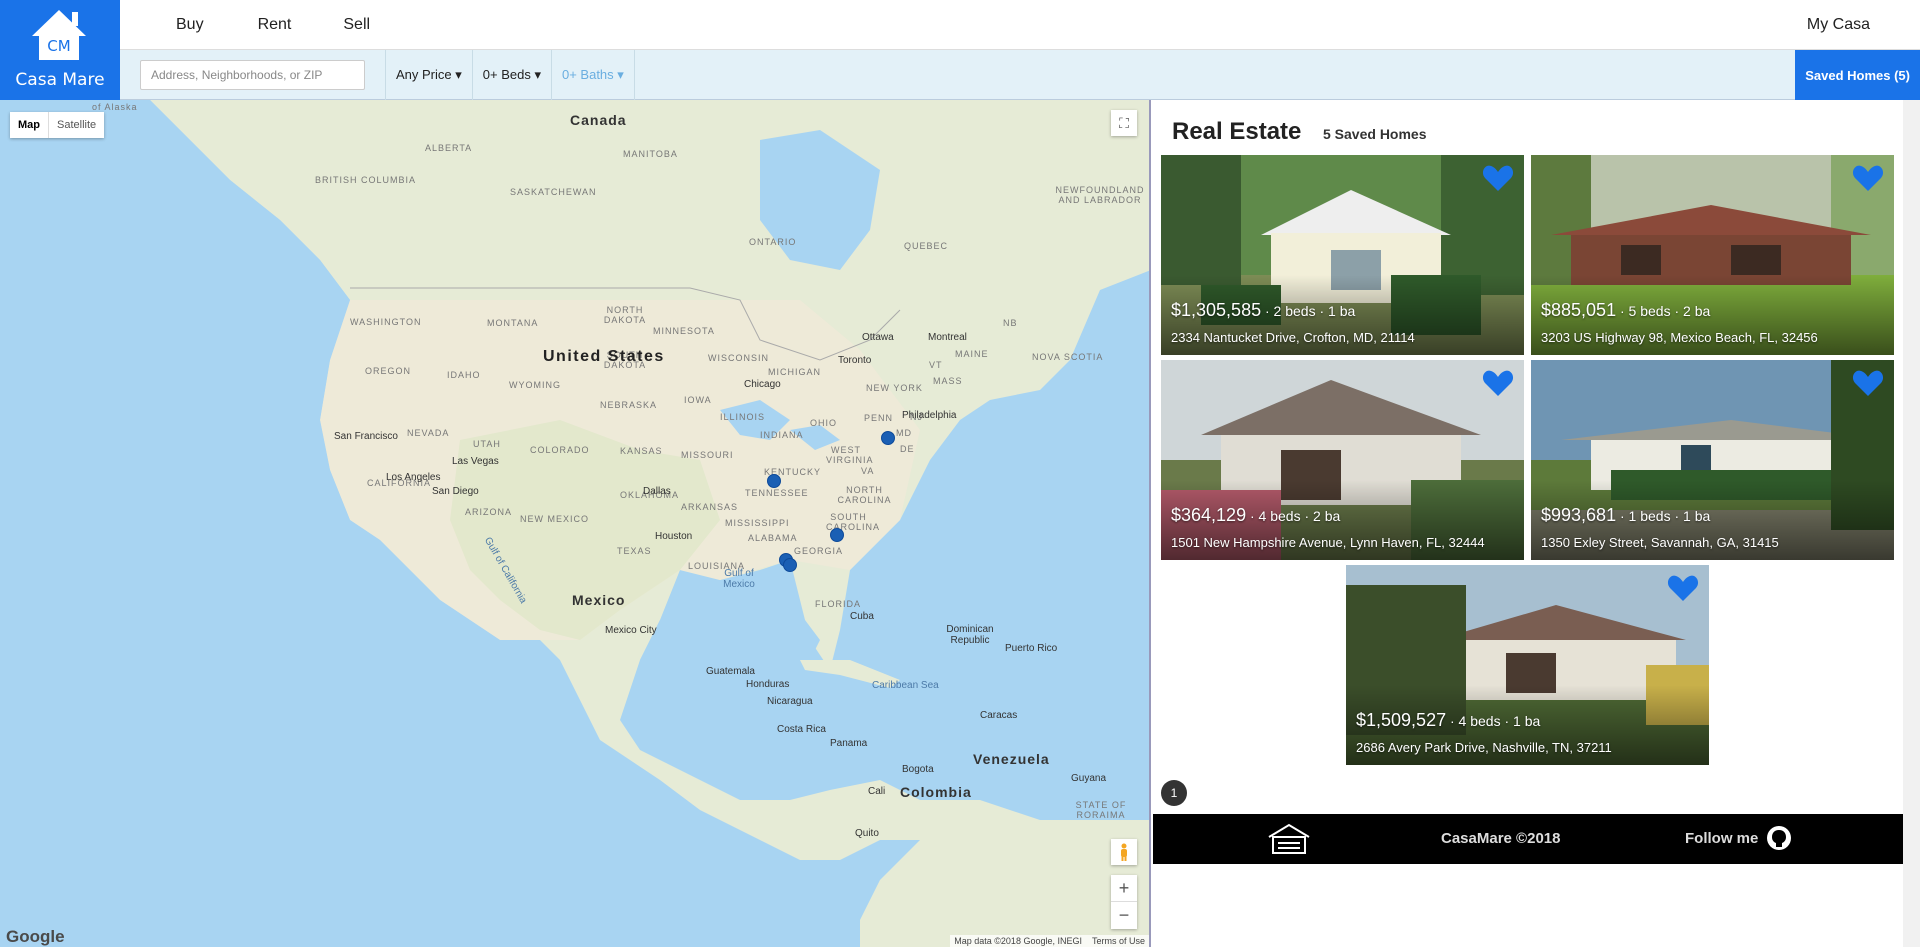 This screenshot has height=947, width=1920. Describe the element at coordinates (849, 743) in the screenshot. I see `map-label: Panama` at that location.